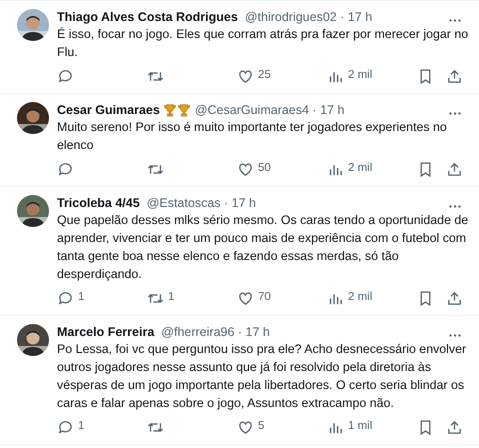 This screenshot has height=448, width=479. Describe the element at coordinates (263, 247) in the screenshot. I see `tweet-text: Que papelão desses mlks sério mesmo. Os caras tendo a oportunidade de aprender, vivenciar e ter um pouco mais de experiência com o futebol com tanta gente boa nesse elenco e fazendo essas merdas, só tão desperdiçando.` at that location.